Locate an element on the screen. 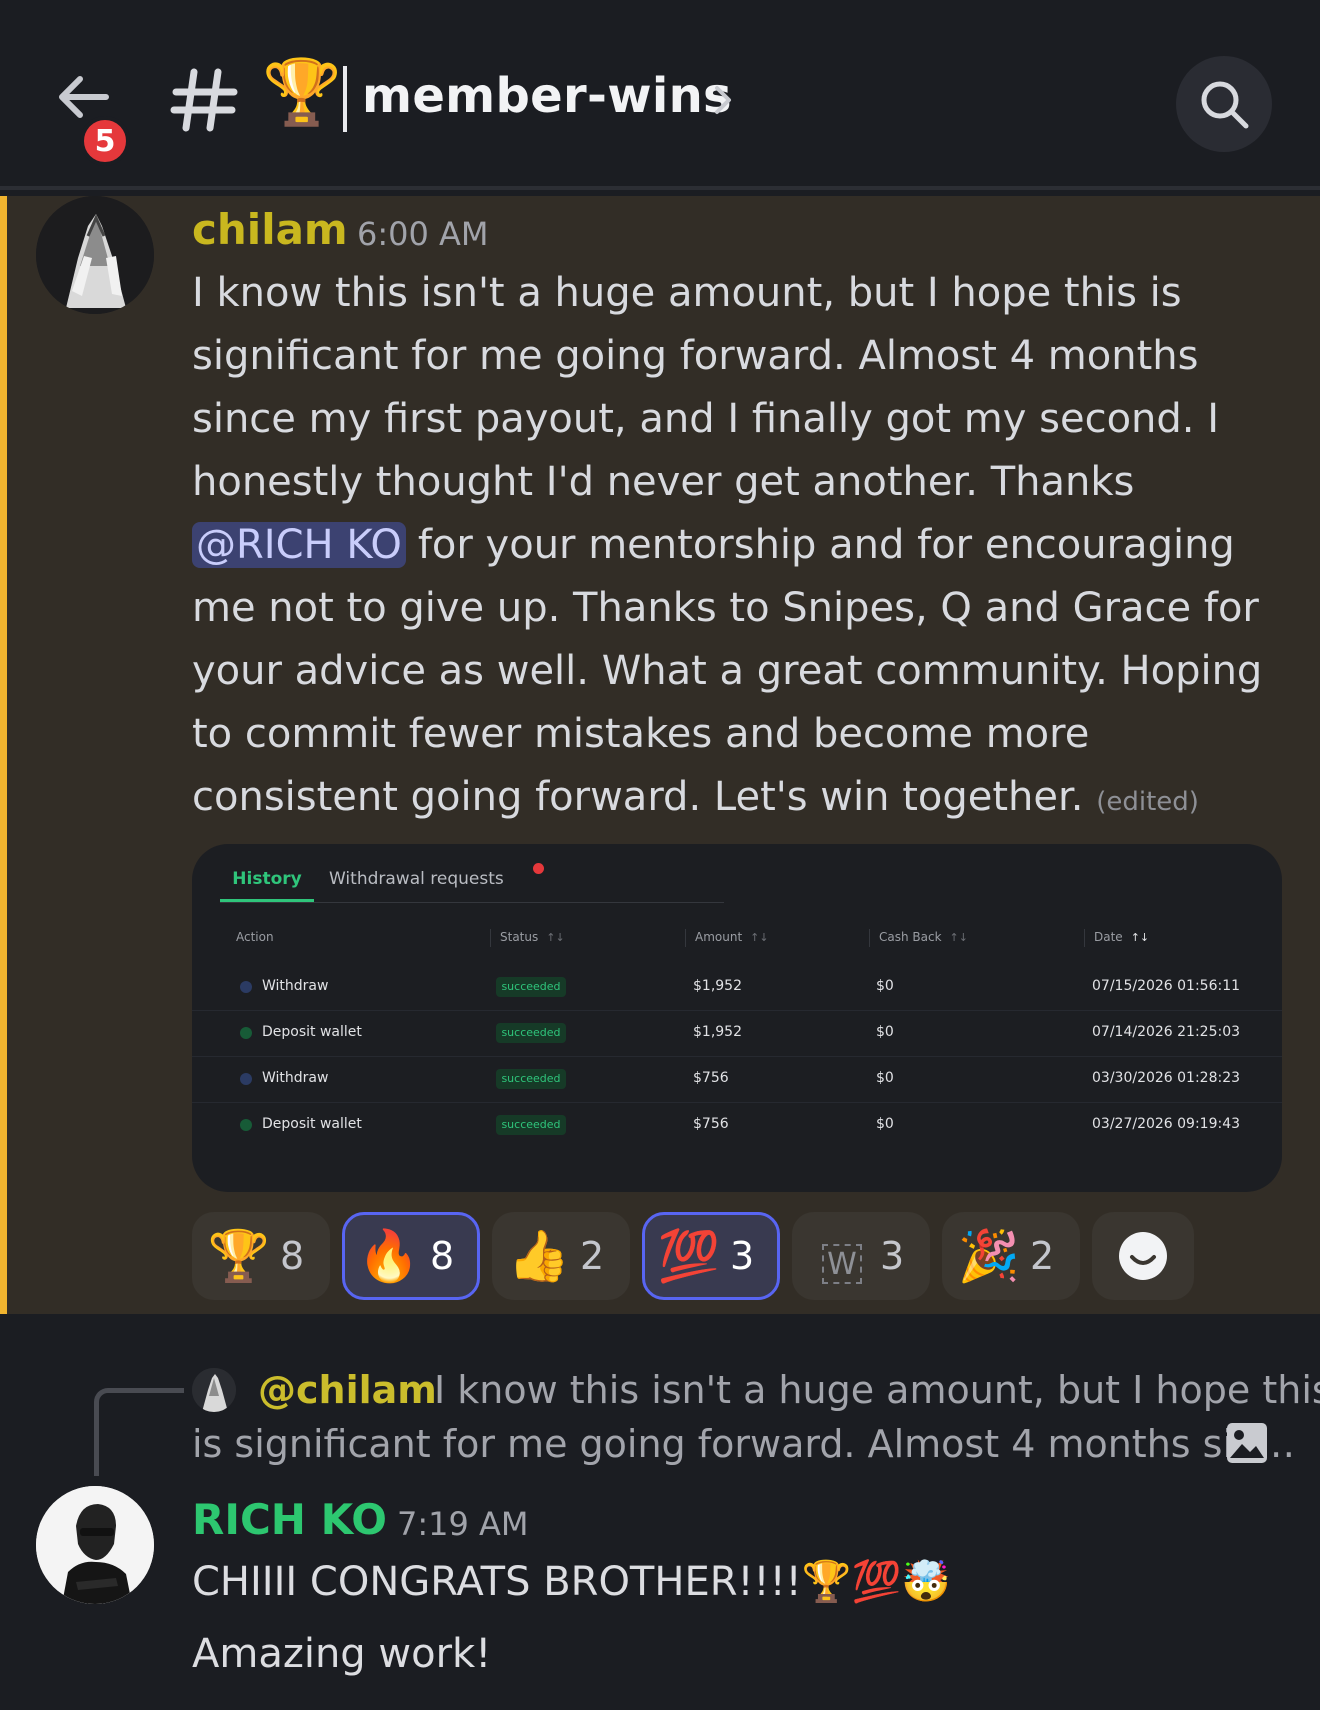  cell-date: 03/30/2026 01:28:23 is located at coordinates (1166, 1078).